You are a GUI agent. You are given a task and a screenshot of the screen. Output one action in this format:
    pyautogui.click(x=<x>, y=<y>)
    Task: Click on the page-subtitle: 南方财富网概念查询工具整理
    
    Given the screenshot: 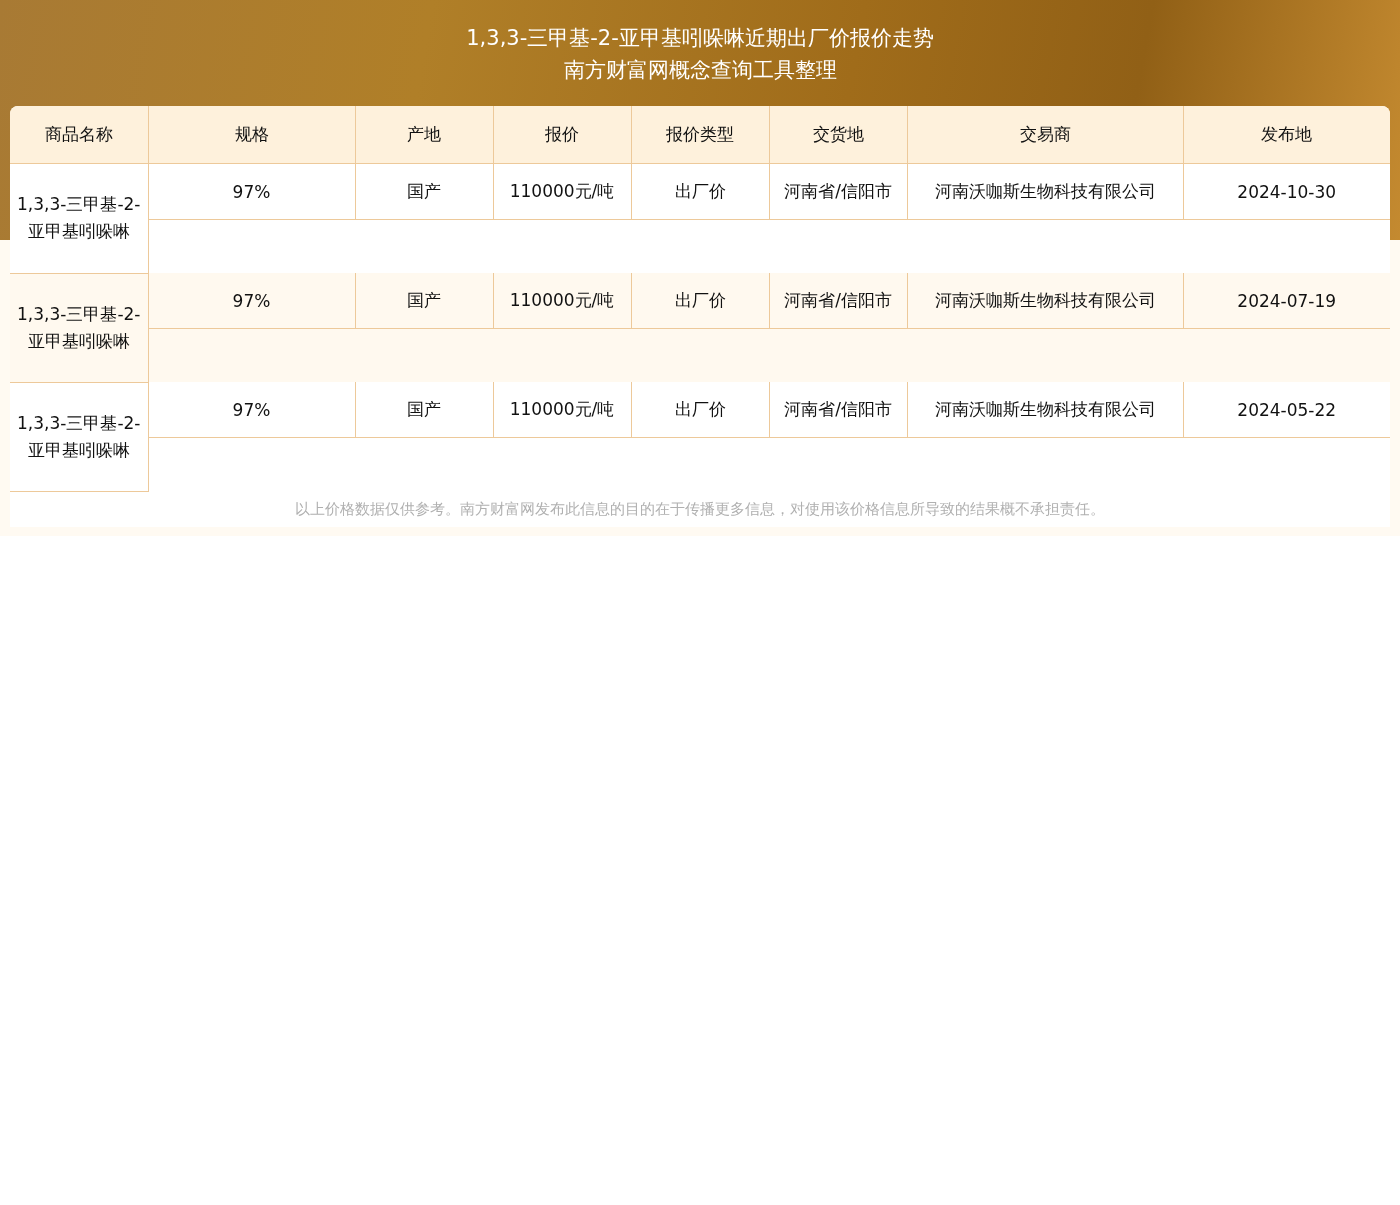 What is the action you would take?
    pyautogui.click(x=700, y=70)
    